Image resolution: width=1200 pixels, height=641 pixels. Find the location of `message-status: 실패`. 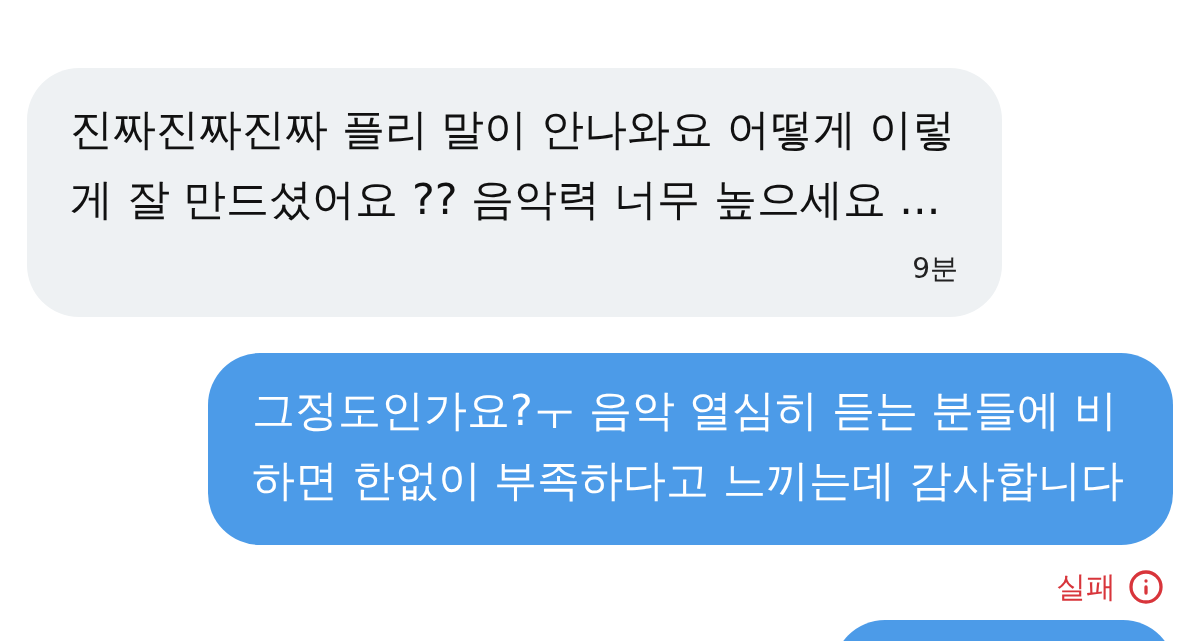

message-status: 실패 is located at coordinates (1086, 587).